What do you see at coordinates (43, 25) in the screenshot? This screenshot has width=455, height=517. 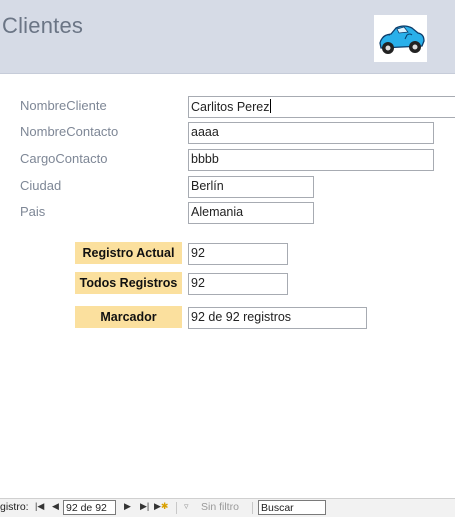 I see `form-title: Clientes` at bounding box center [43, 25].